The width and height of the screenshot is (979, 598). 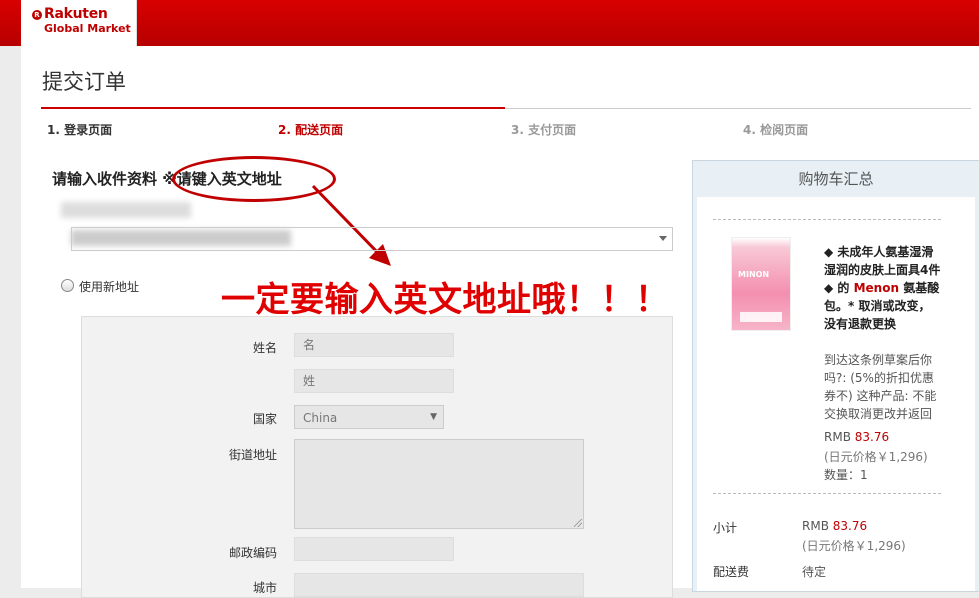 I want to click on city-input, so click(x=439, y=585).